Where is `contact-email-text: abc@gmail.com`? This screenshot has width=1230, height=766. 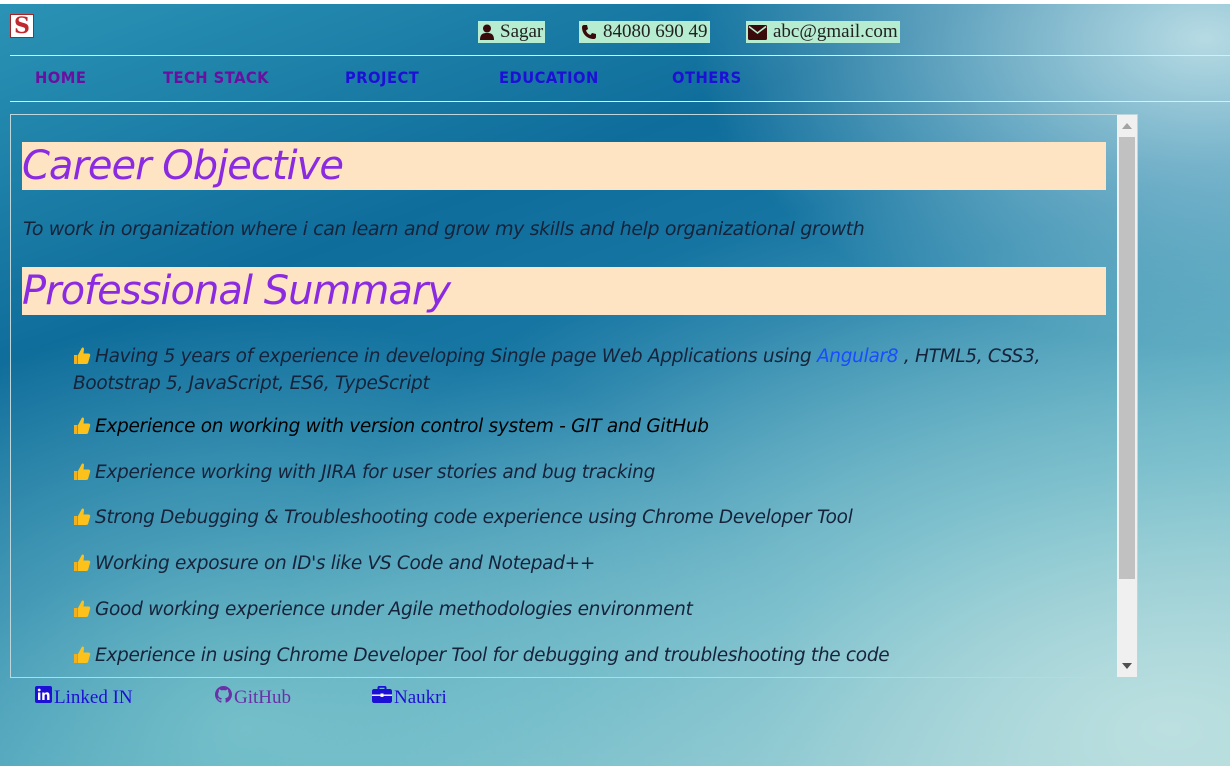
contact-email-text: abc@gmail.com is located at coordinates (835, 31).